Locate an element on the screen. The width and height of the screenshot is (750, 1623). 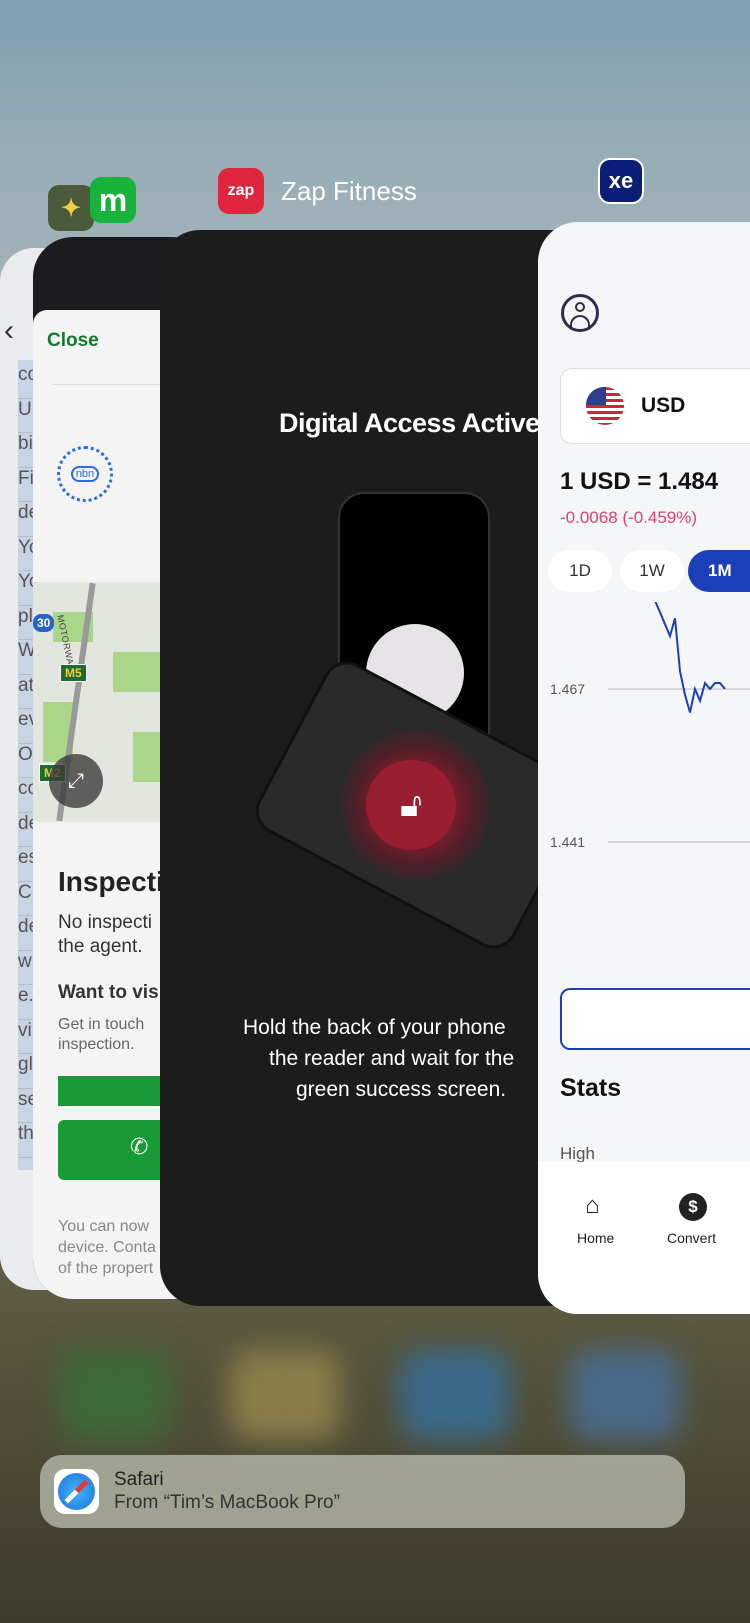
unlock-icon: 🔓︎ is located at coordinates (411, 805).